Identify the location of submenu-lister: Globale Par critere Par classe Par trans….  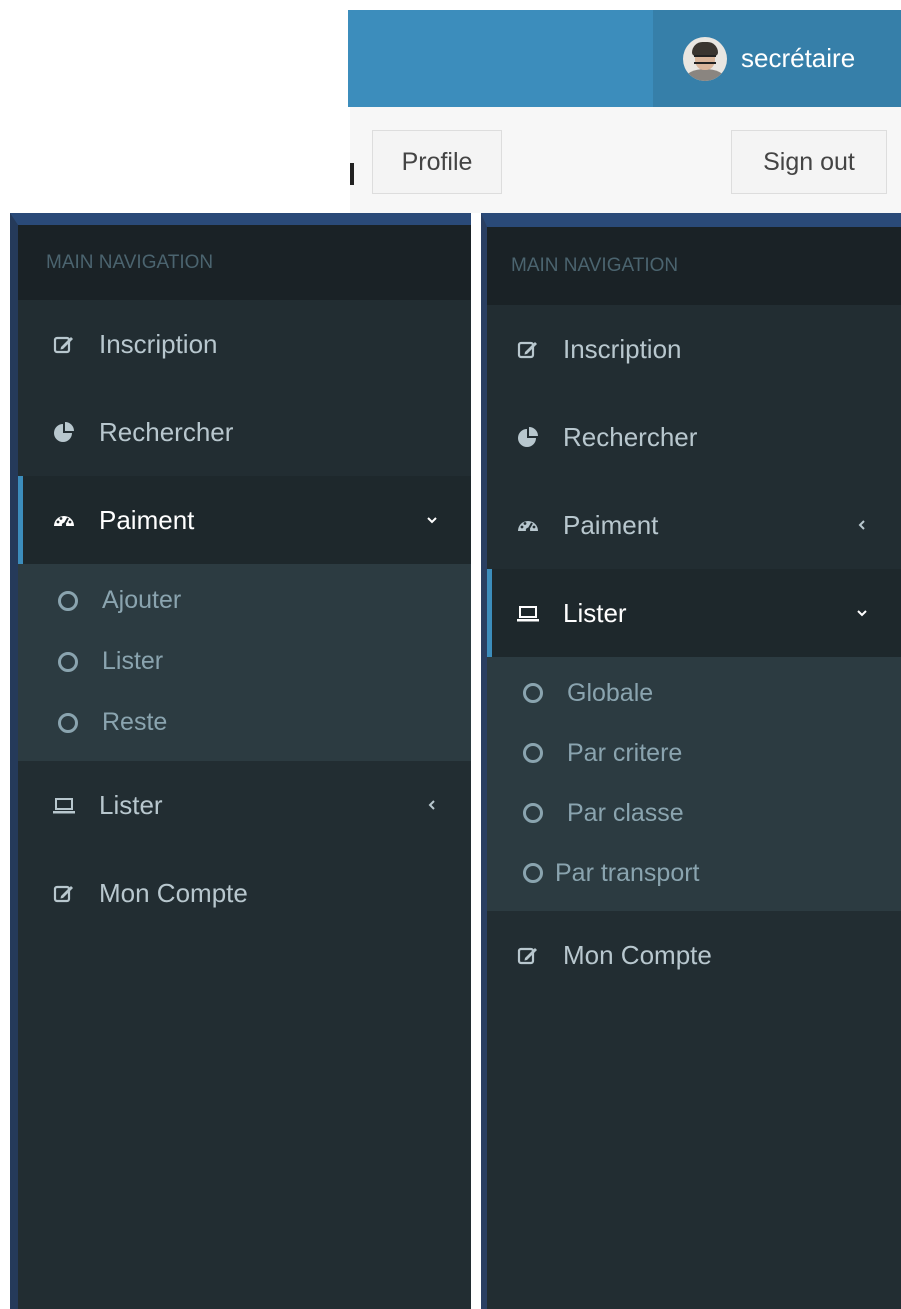
(694, 784).